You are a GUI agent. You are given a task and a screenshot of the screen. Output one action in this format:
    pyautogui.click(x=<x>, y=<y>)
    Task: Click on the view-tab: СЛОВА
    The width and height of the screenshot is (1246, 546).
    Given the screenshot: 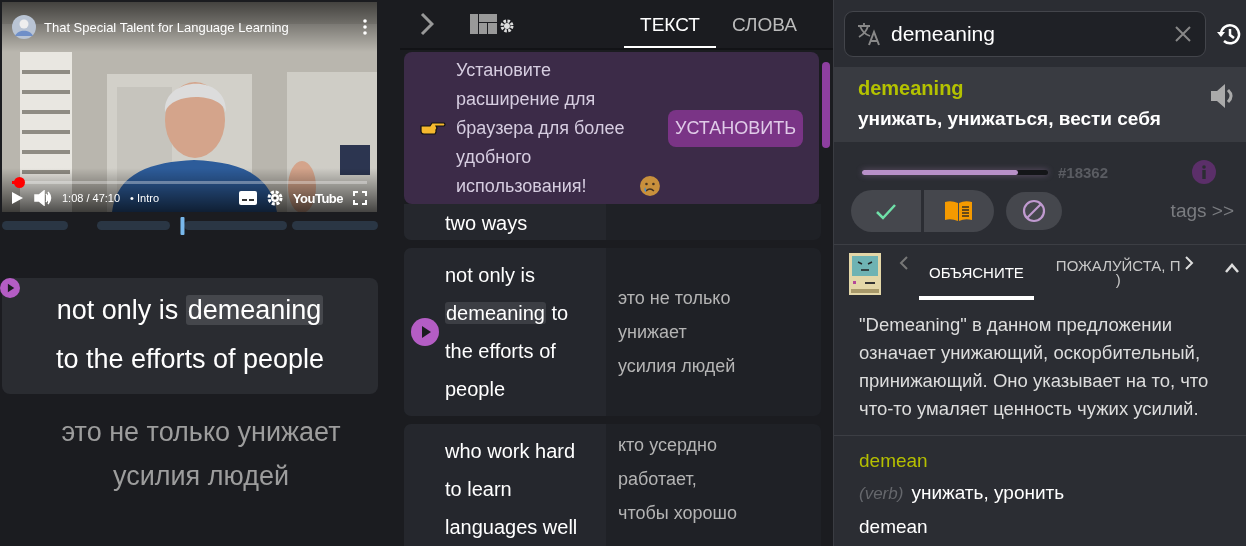 What is the action you would take?
    pyautogui.click(x=764, y=24)
    